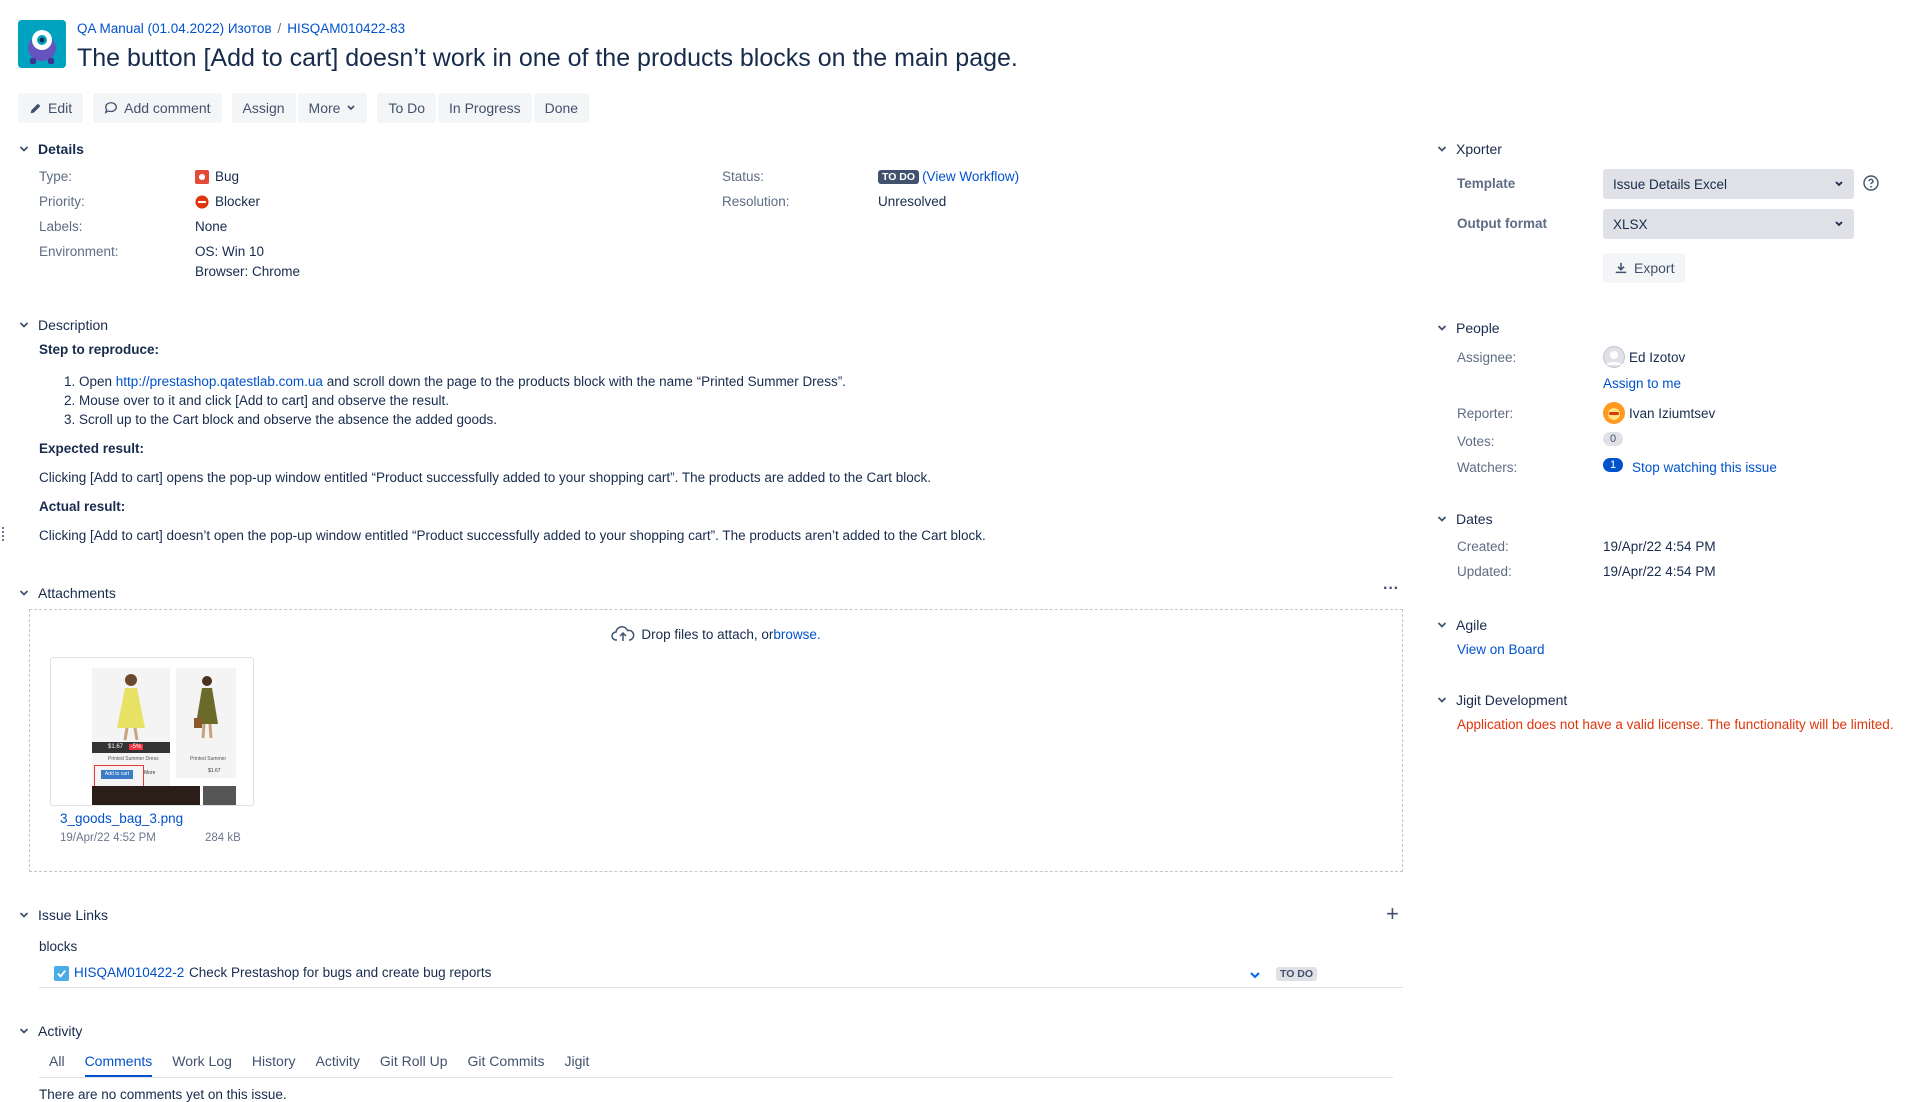 The width and height of the screenshot is (1912, 1102). What do you see at coordinates (1642, 383) in the screenshot?
I see `assign-to-me-link: Assign to me` at bounding box center [1642, 383].